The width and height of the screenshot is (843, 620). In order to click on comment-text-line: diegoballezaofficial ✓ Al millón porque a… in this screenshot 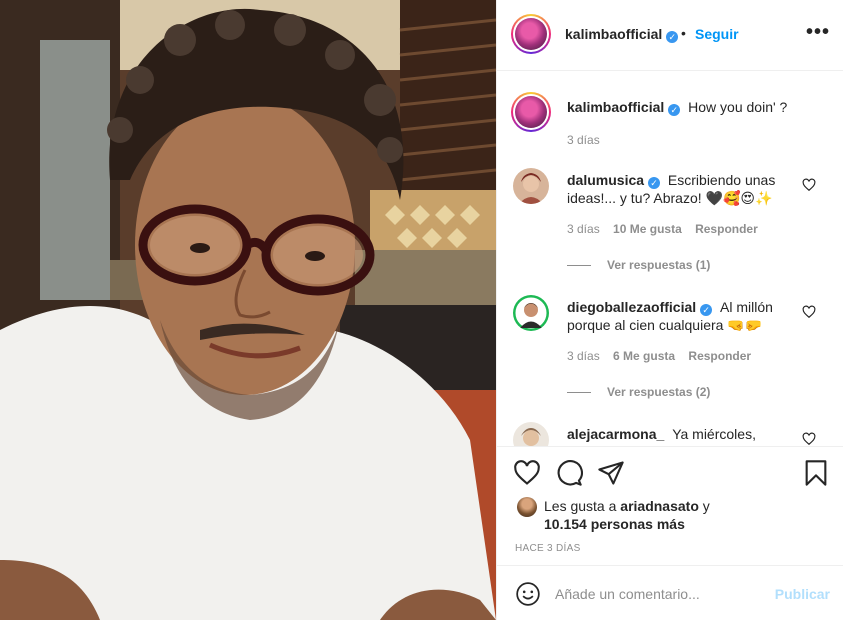, I will do `click(682, 316)`.